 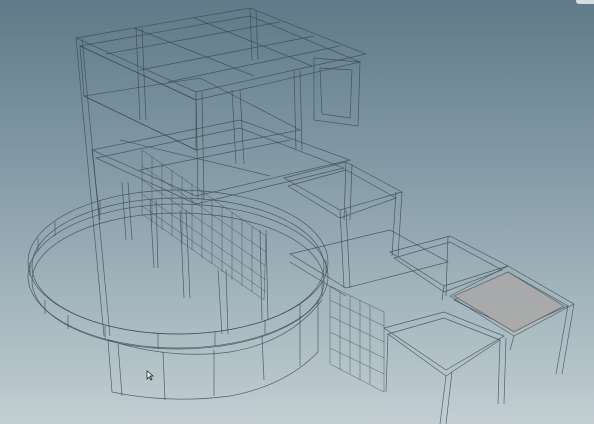 What do you see at coordinates (215, 350) in the screenshot?
I see `lower-curved-wall` at bounding box center [215, 350].